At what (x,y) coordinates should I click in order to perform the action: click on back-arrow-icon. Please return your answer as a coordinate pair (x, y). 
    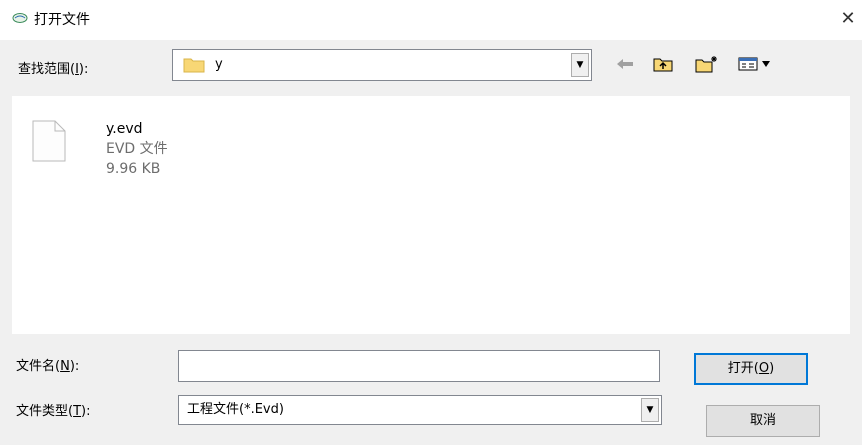
    Looking at the image, I should click on (625, 63).